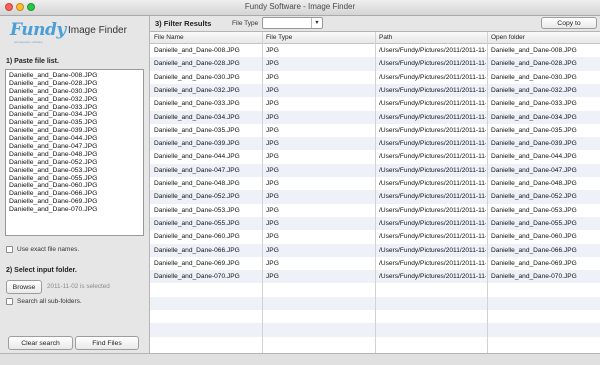 The image size is (600, 365). Describe the element at coordinates (534, 210) in the screenshot. I see `cell-open-folder: Danielle_and_Dane-053.JPG` at that location.